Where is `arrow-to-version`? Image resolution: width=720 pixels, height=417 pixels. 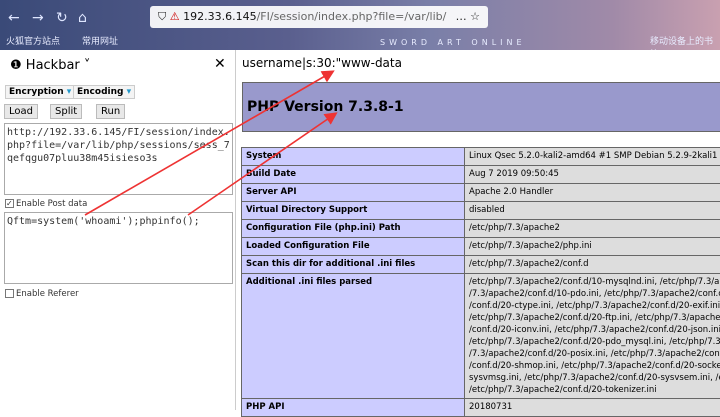 arrow-to-version is located at coordinates (261, 164).